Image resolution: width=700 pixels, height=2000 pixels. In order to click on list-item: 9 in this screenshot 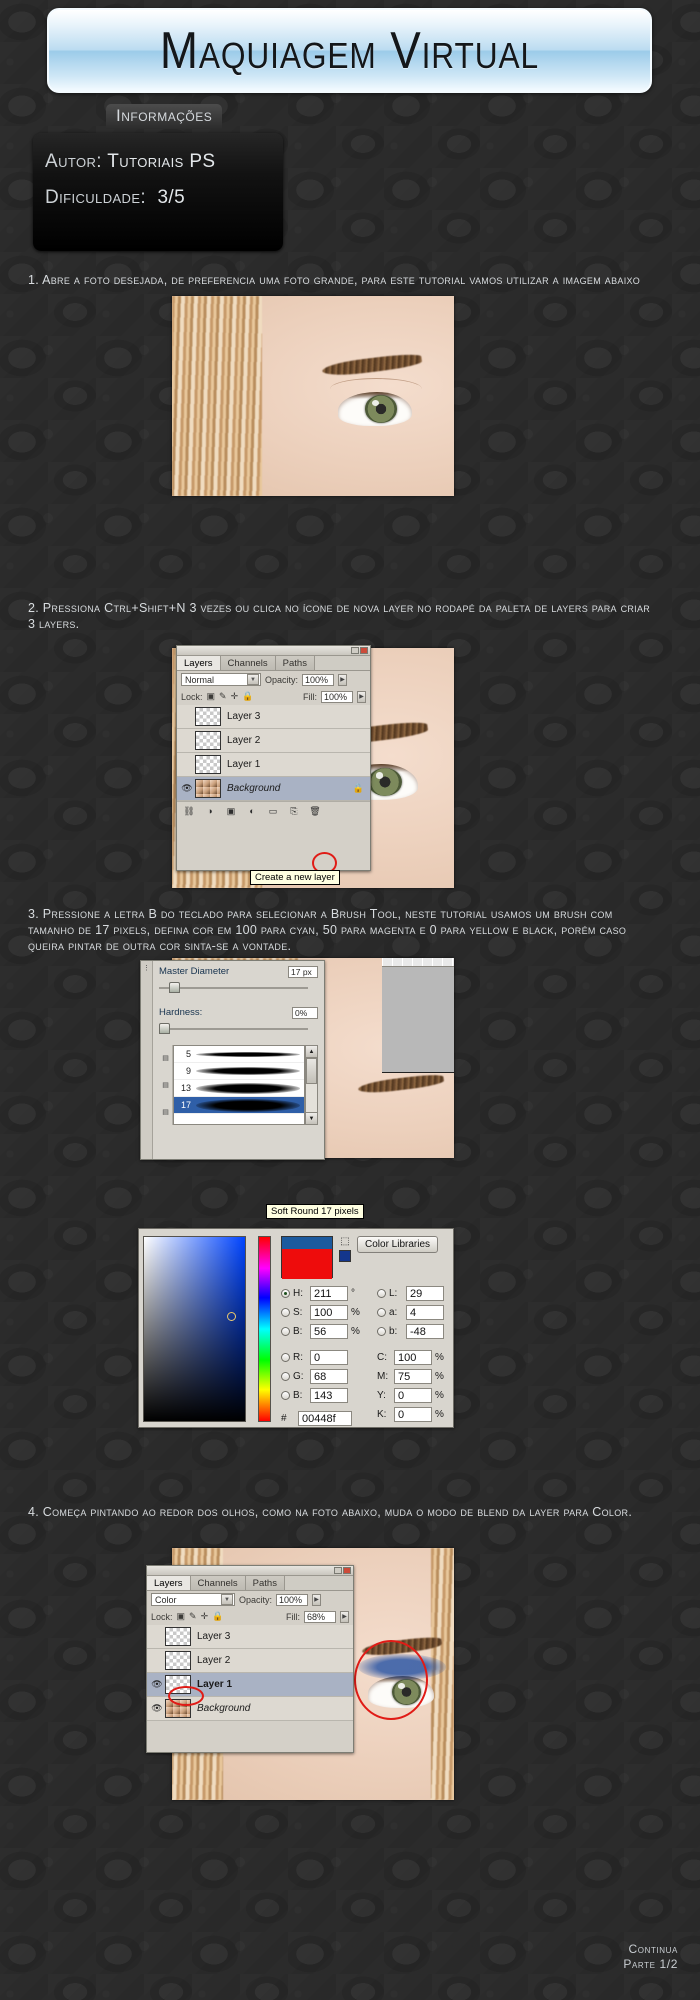, I will do `click(239, 1071)`.